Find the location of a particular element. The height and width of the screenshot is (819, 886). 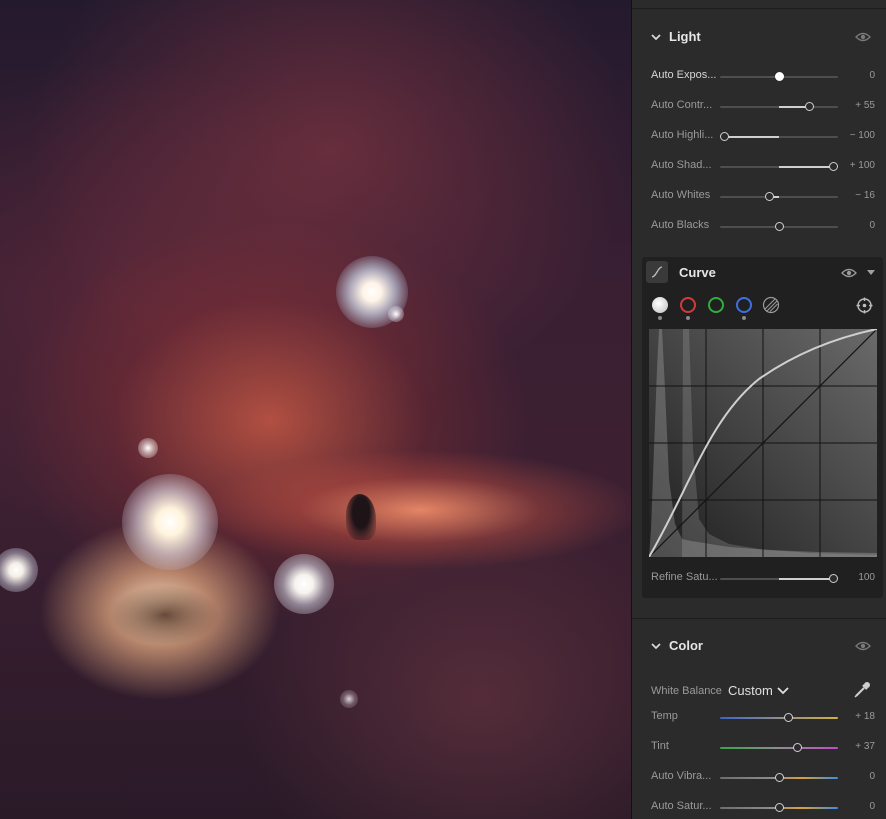

auto-blacks-slider-row: Auto Blacks 0 is located at coordinates (759, 227).